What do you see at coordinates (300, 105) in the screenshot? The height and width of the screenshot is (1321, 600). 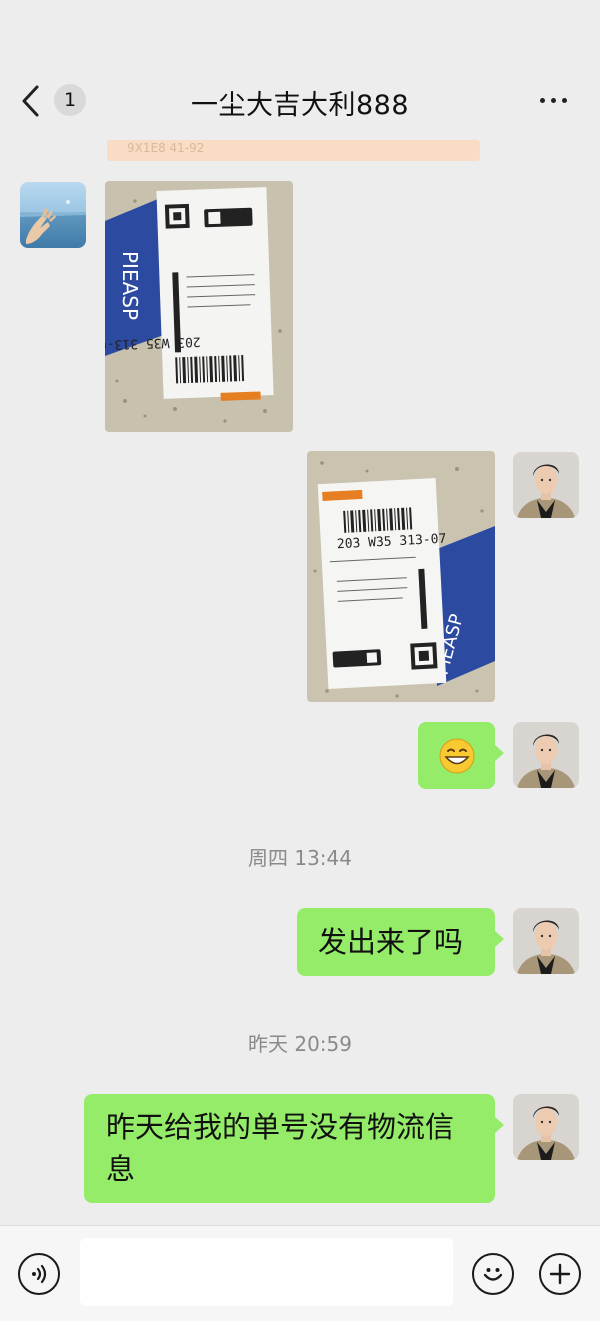 I see `chat-title: 一尘大吉大利888` at bounding box center [300, 105].